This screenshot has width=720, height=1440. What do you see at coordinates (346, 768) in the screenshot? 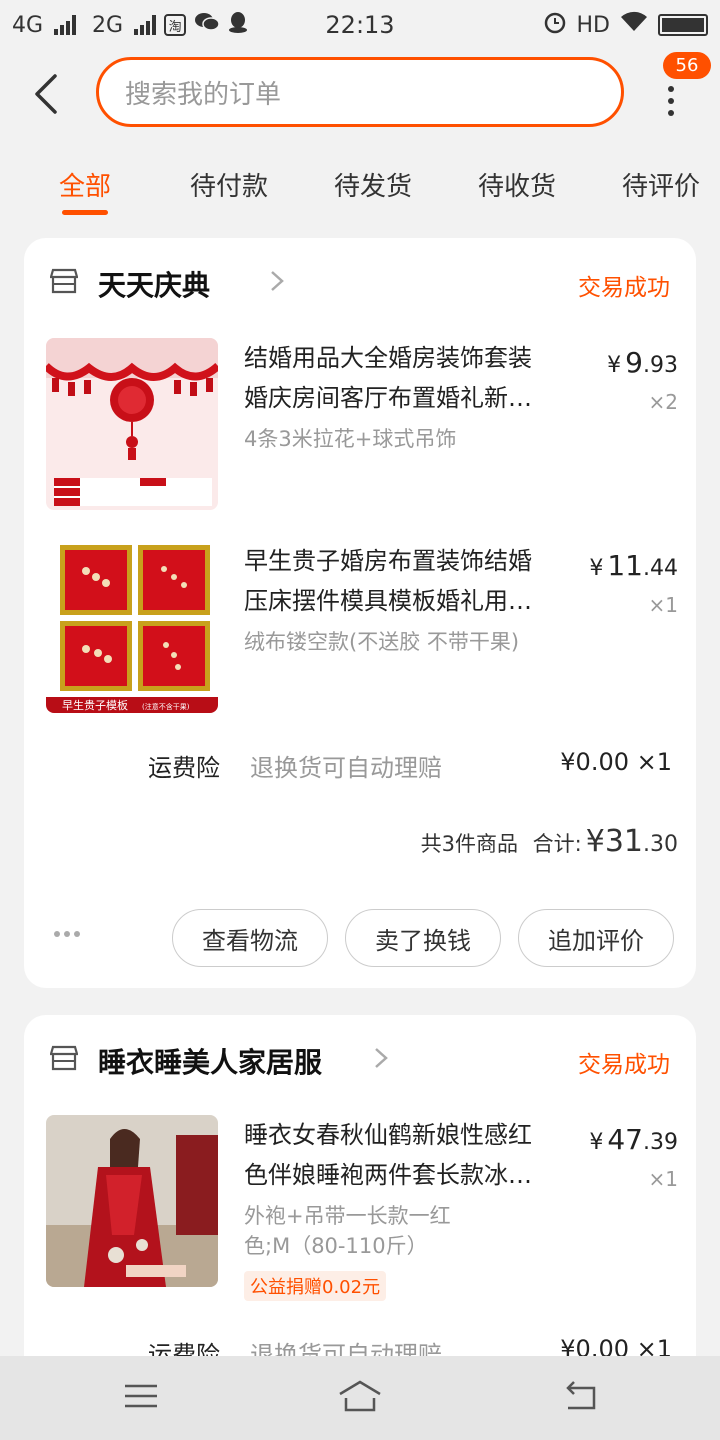
I see `insurance-desc: 退换货可自动理赔` at bounding box center [346, 768].